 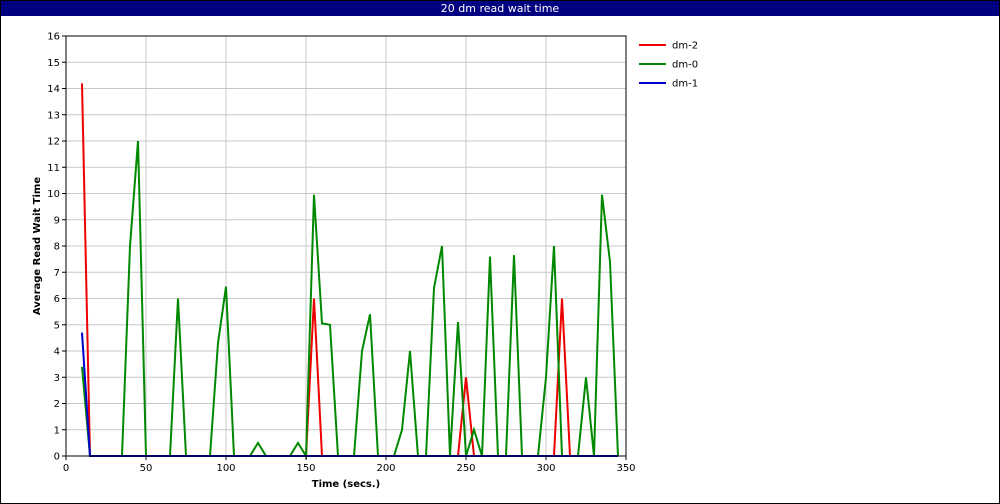 What do you see at coordinates (57, 299) in the screenshot?
I see `y-tick-label: 6` at bounding box center [57, 299].